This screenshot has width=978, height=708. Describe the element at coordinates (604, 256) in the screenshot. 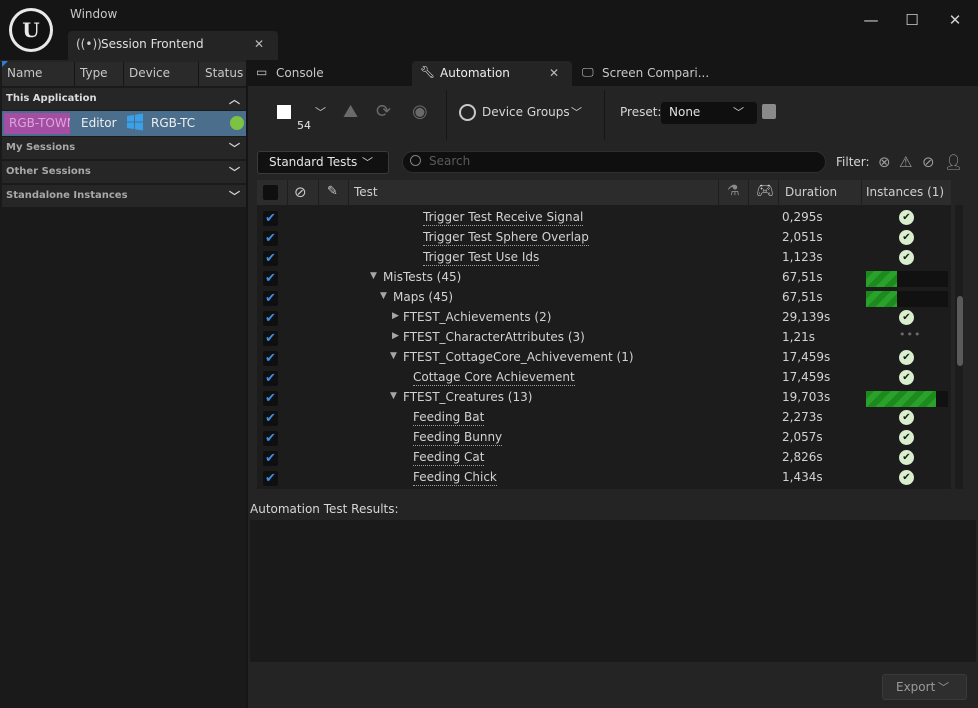

I see `table-row: ✔ Trigger Test Use Ids 1,123s ✔` at that location.